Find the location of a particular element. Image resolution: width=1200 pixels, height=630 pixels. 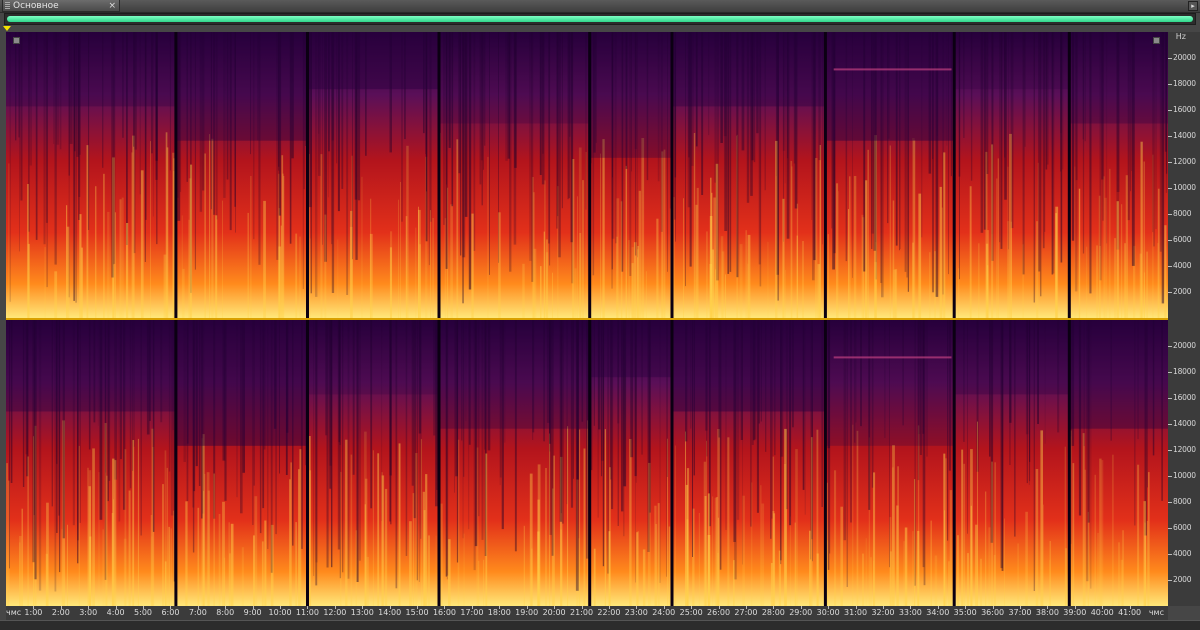

freq-tick-label: 20000 is located at coordinates (1184, 345).